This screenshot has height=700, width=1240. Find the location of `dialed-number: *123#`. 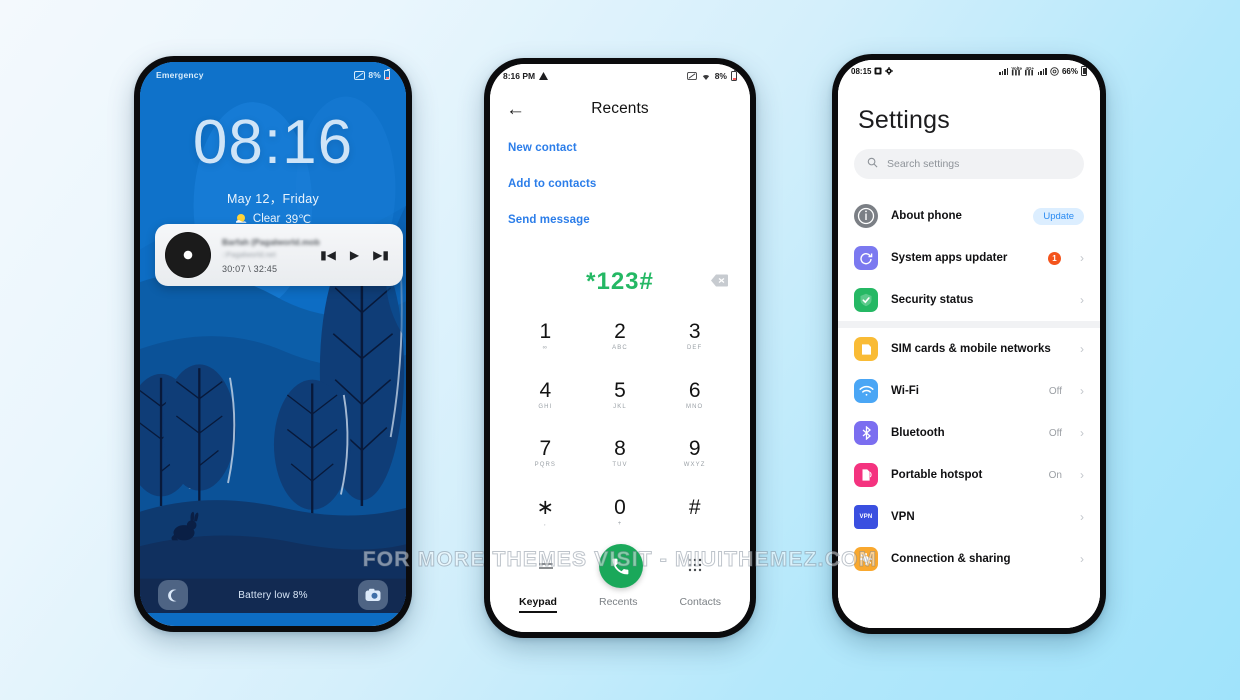

dialed-number: *123# is located at coordinates (620, 282).